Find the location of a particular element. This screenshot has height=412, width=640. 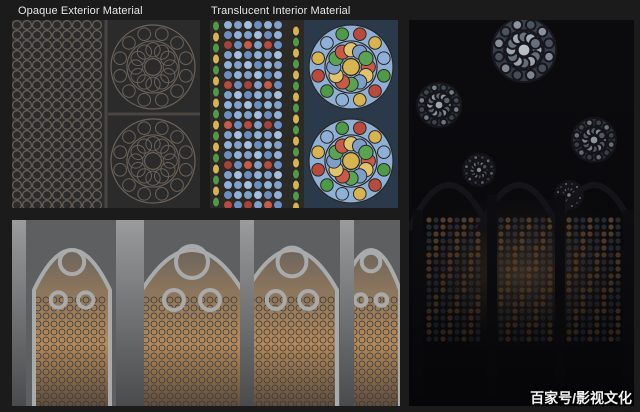

opaque-material-label: Opaque Exterior Material is located at coordinates (80, 11).